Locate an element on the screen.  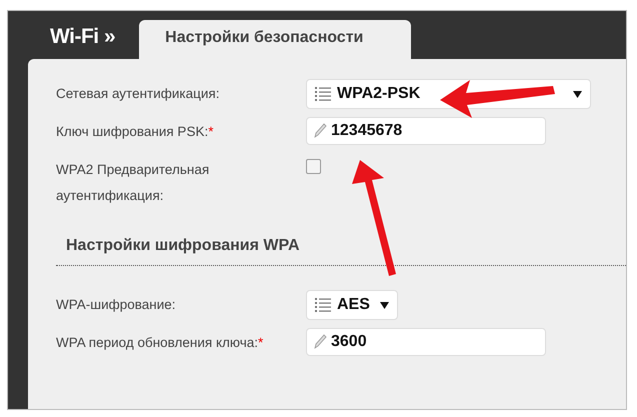
input-field: 3600 is located at coordinates (426, 342).